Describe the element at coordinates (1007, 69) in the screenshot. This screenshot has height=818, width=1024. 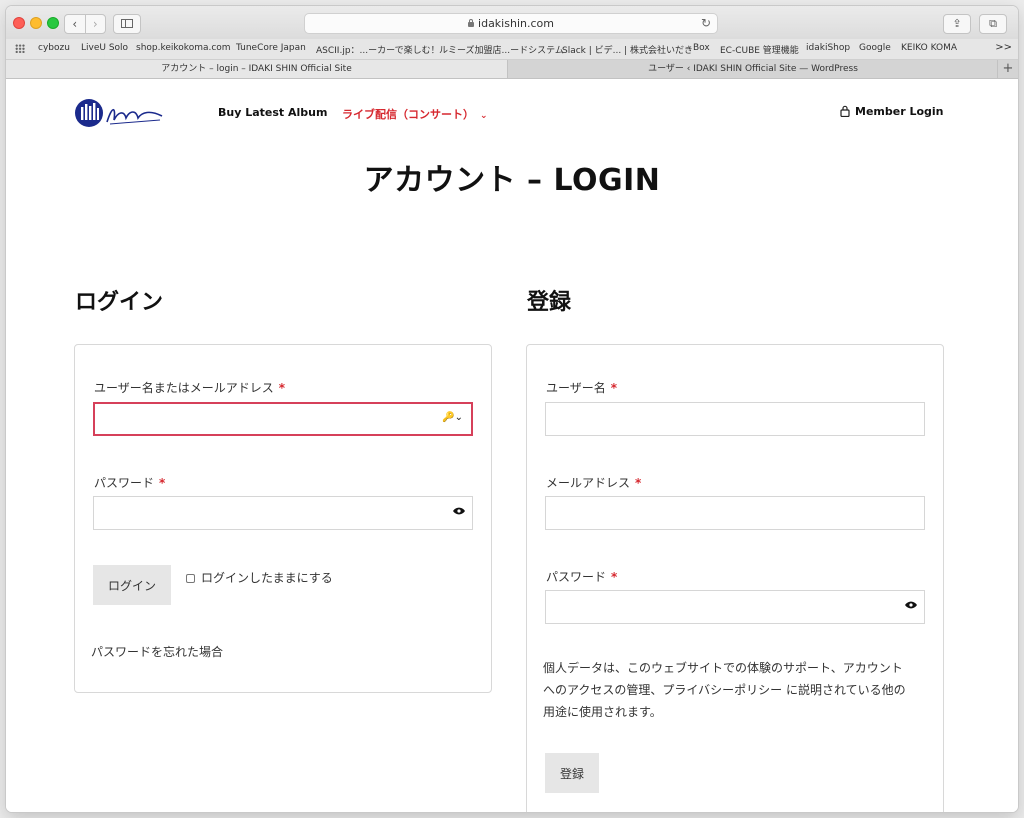
I see `new-tab-button: +` at that location.